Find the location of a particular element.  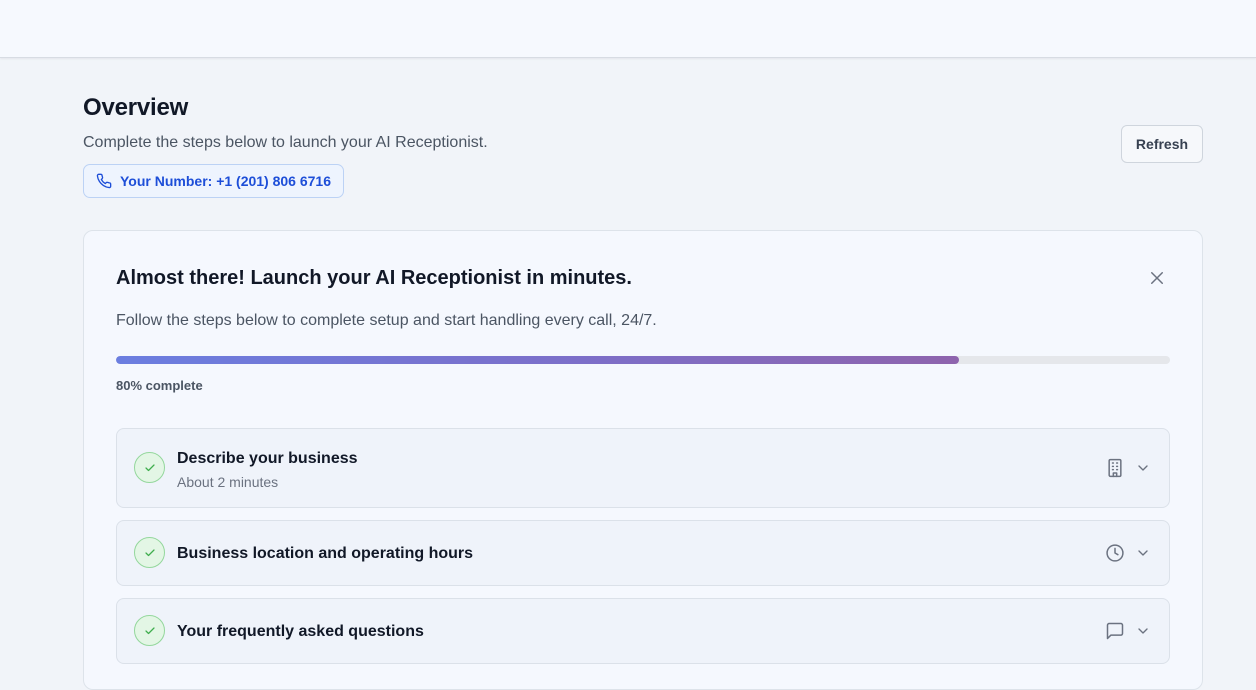

phone-number-chip: Your Number: +1 (201) 806 6716 is located at coordinates (214, 181).